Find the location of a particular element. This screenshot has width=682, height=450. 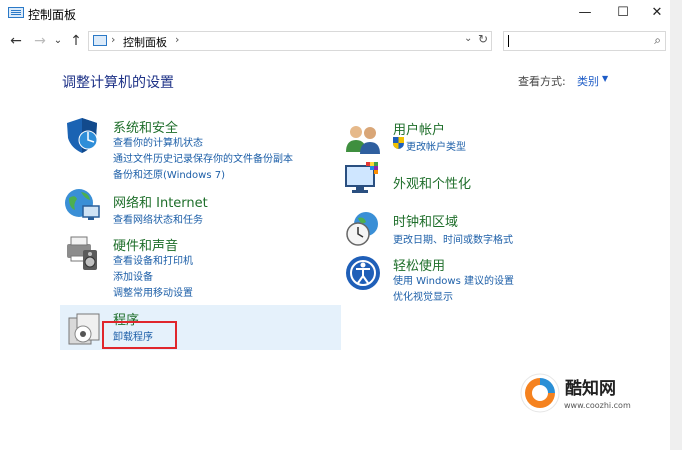

forward-button: → is located at coordinates (40, 41).